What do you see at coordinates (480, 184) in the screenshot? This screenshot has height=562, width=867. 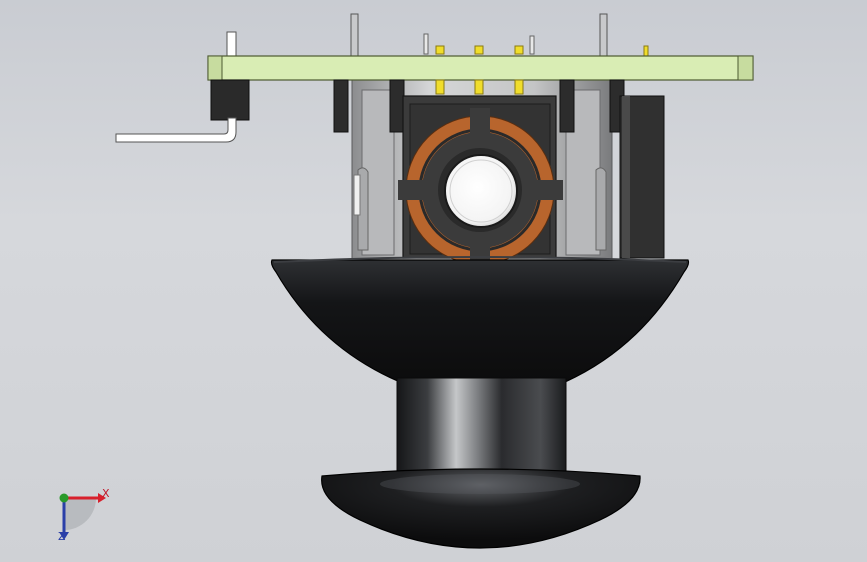 I see `sensor-housing` at bounding box center [480, 184].